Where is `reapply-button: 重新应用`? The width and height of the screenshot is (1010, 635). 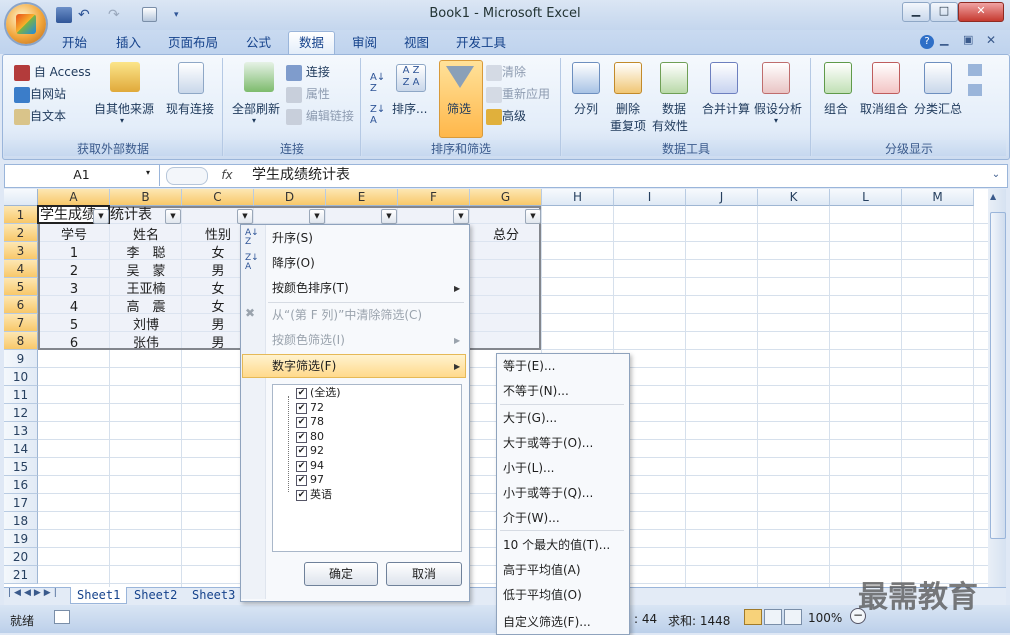 reapply-button: 重新应用 is located at coordinates (518, 94).